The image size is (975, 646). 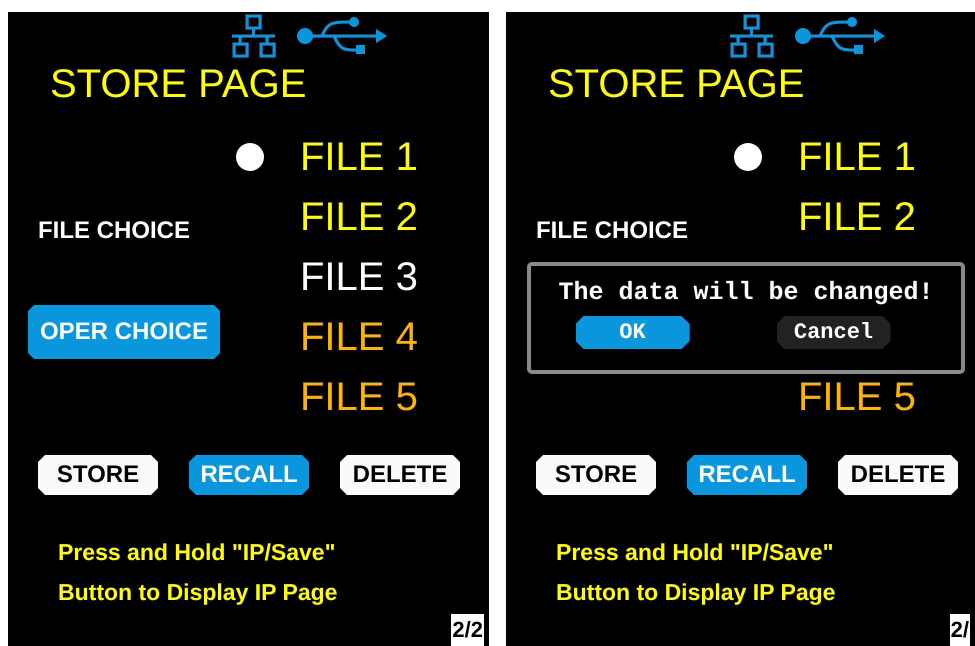 I want to click on dialog-button: Cancel, so click(x=833, y=332).